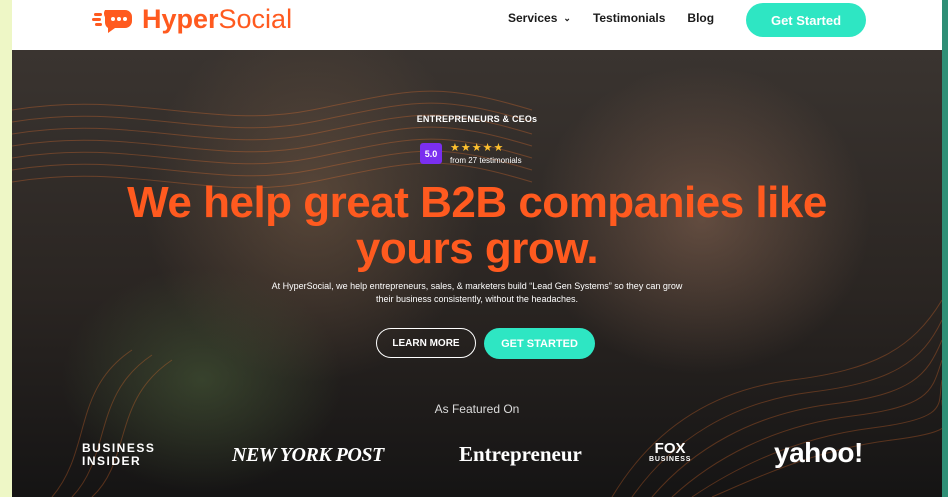 Image resolution: width=948 pixels, height=497 pixels. What do you see at coordinates (426, 343) in the screenshot?
I see `learn-more-button: LEARN MORE` at bounding box center [426, 343].